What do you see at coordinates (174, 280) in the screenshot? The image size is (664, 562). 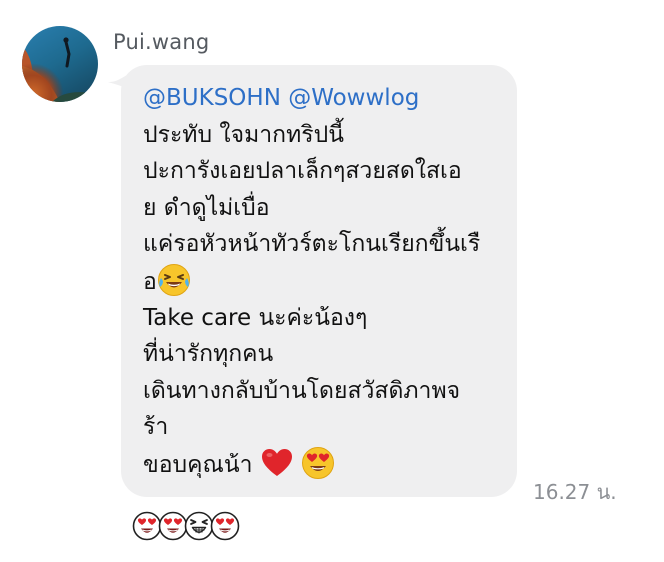 I see `laughing-crying-face-icon` at bounding box center [174, 280].